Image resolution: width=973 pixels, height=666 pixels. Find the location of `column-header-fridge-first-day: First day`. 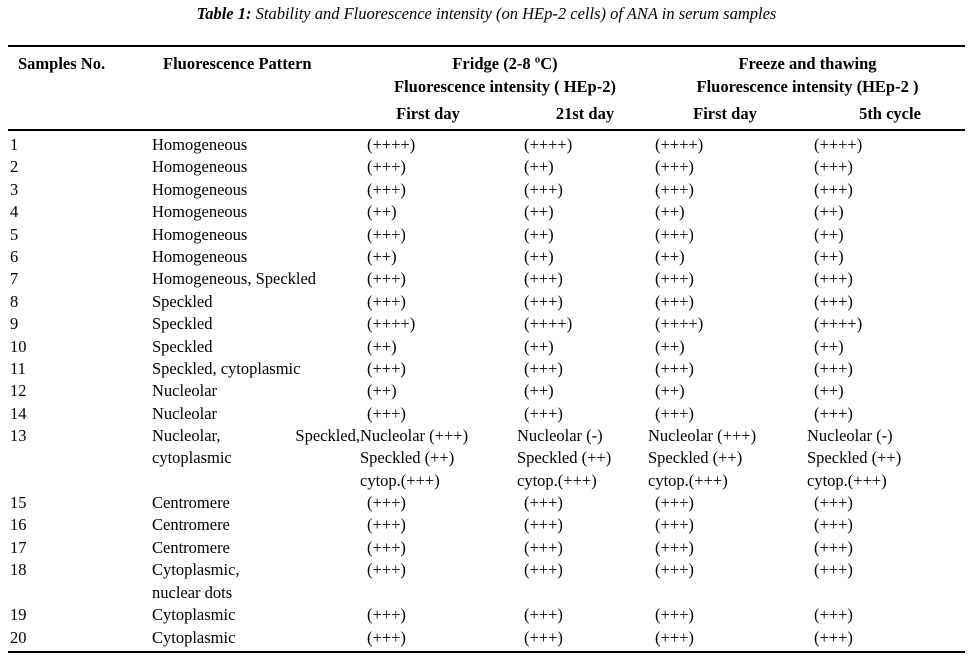

column-header-fridge-first-day: First day is located at coordinates (428, 113).